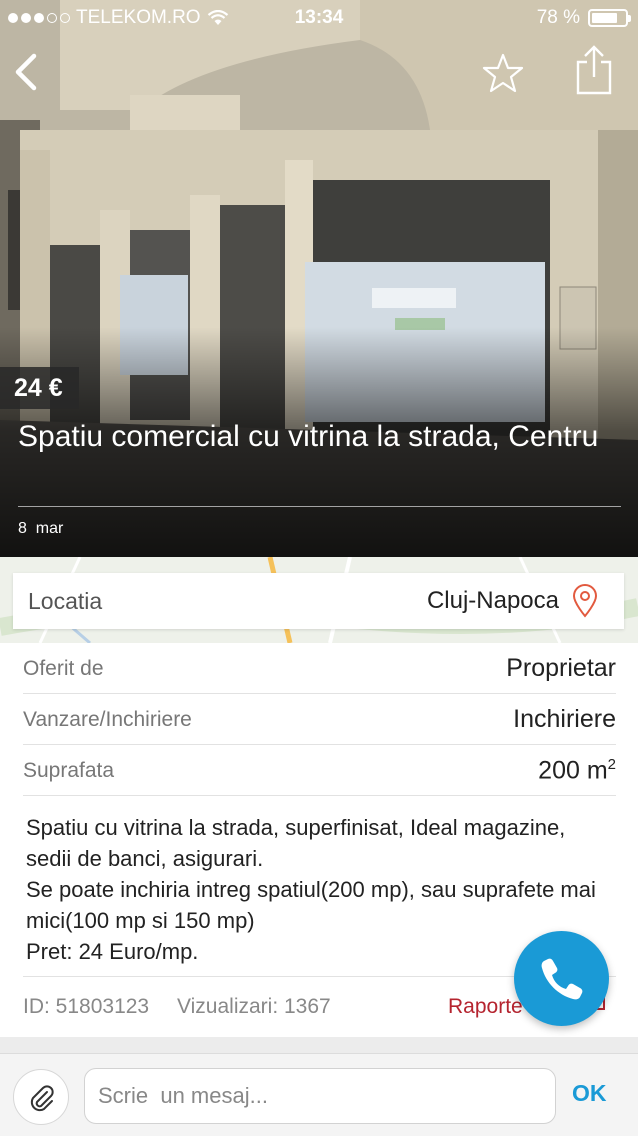 The height and width of the screenshot is (1136, 638). I want to click on back-button, so click(27, 72).